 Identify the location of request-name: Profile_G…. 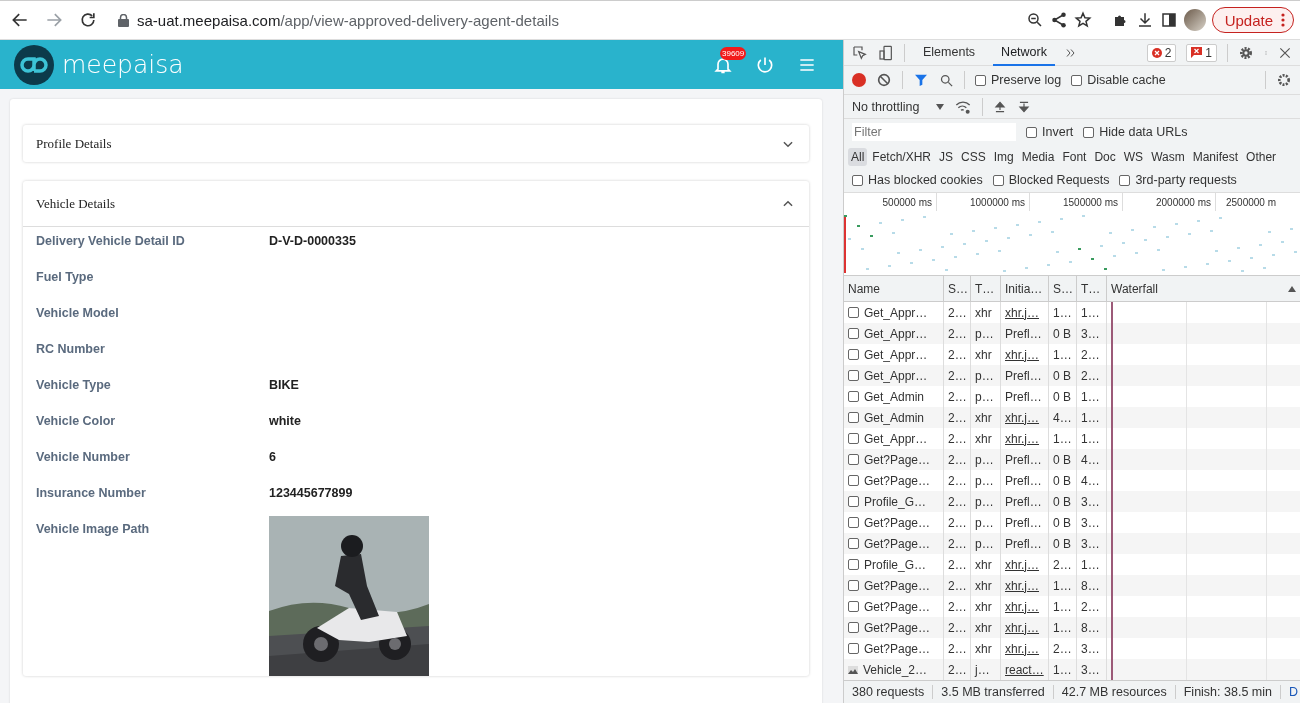
(894, 501).